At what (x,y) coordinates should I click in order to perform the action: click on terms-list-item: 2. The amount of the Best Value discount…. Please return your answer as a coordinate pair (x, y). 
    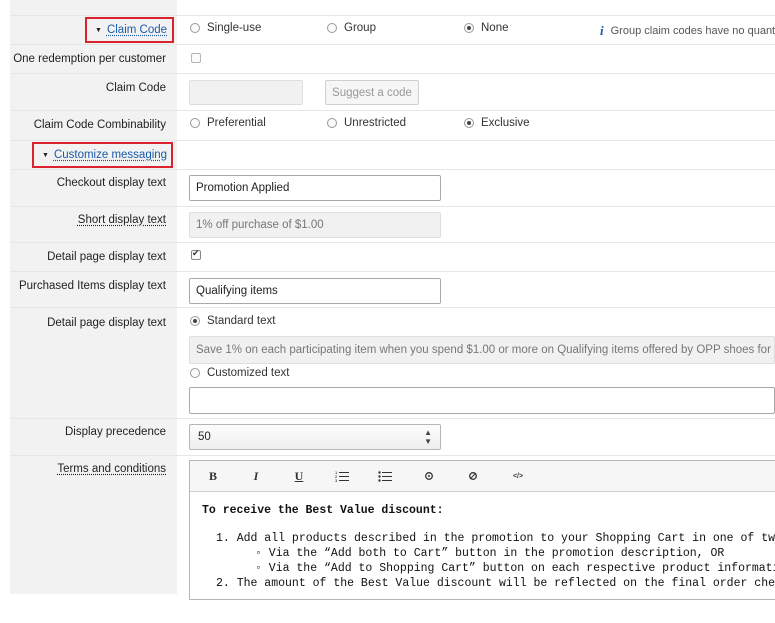
    Looking at the image, I should click on (495, 583).